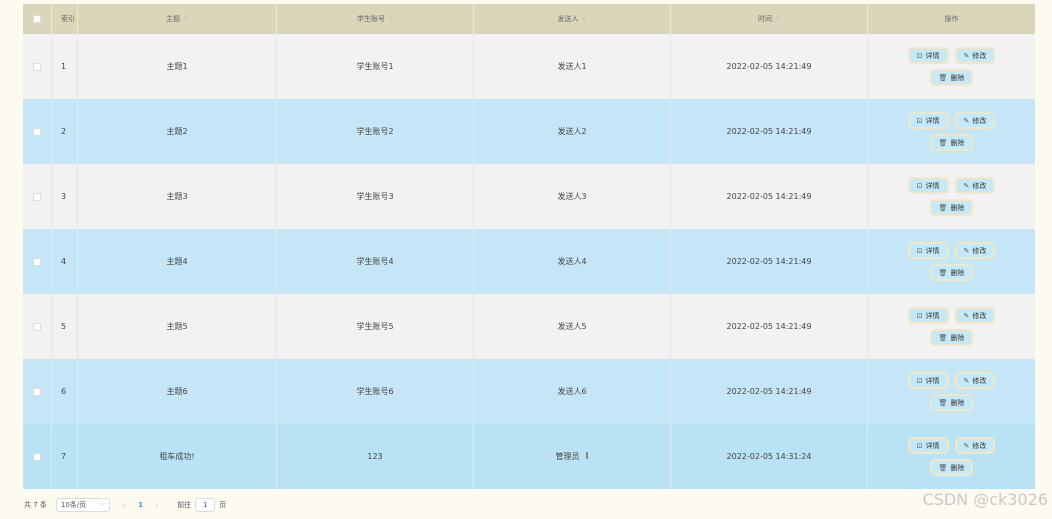 The height and width of the screenshot is (519, 1052). I want to click on cell-index: 2, so click(65, 131).